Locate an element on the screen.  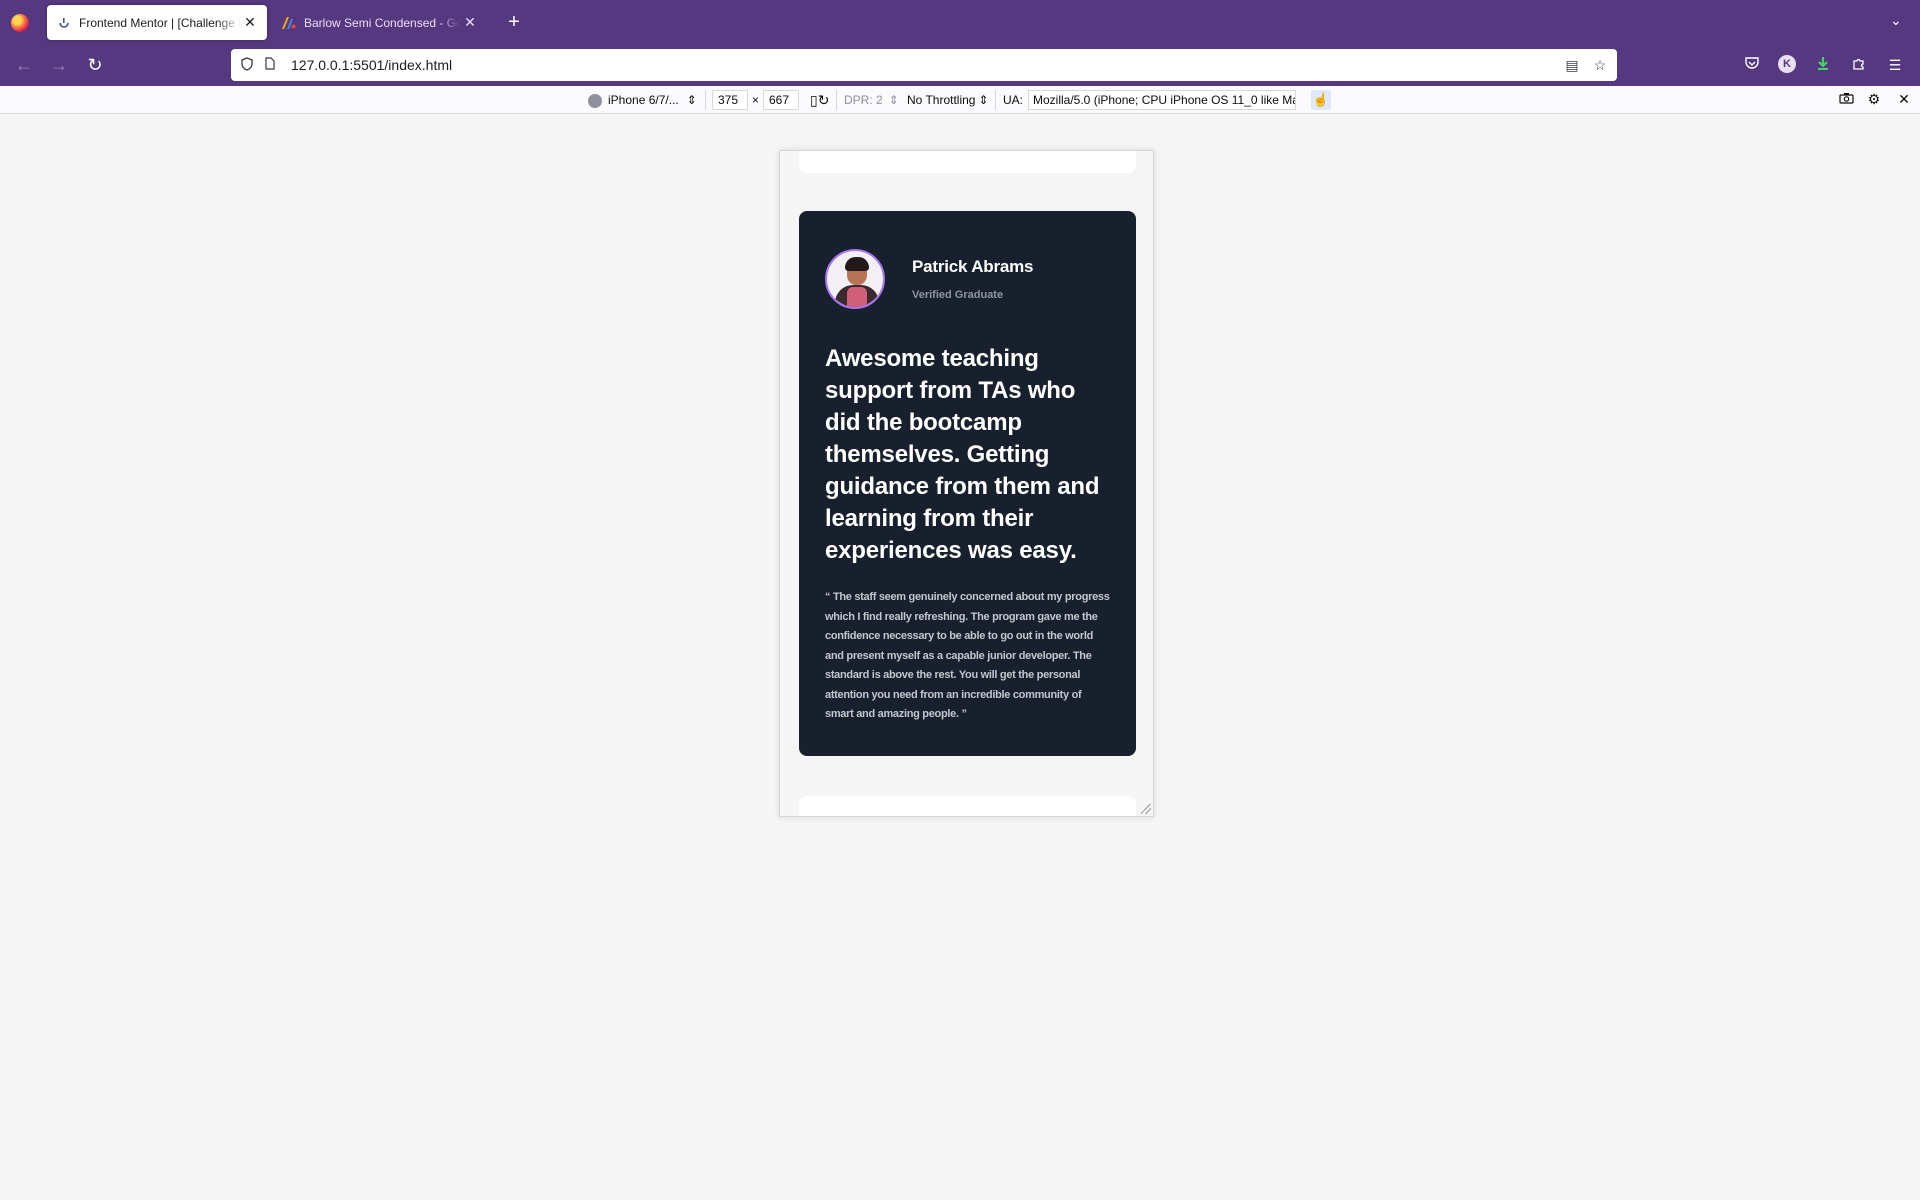
close-rdm-icon: ✕ is located at coordinates (1904, 99).